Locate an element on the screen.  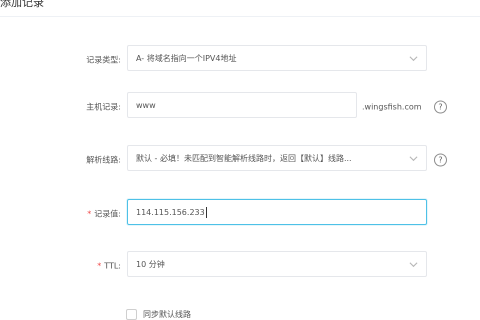
record-type-row: 记录类型: A- 将域名指向一个IPV4地址 is located at coordinates (240, 60).